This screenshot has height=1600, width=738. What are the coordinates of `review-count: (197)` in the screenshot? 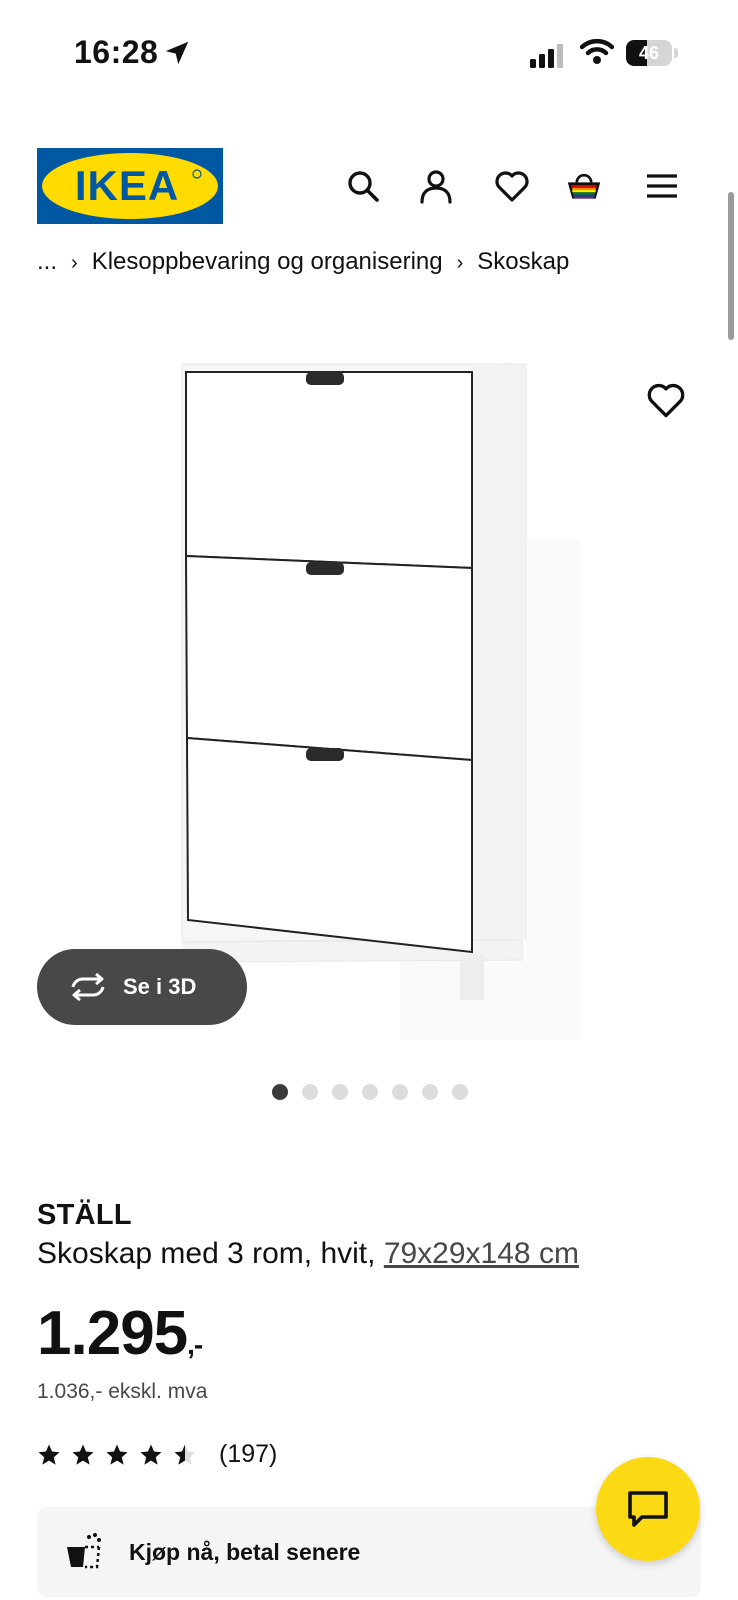 It's located at (248, 1454).